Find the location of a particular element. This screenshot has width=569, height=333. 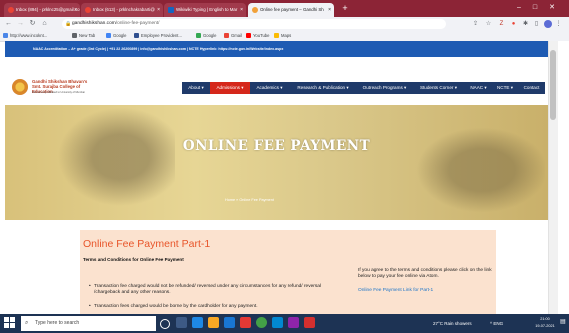

system-tray: ^ ENG is located at coordinates (496, 323).